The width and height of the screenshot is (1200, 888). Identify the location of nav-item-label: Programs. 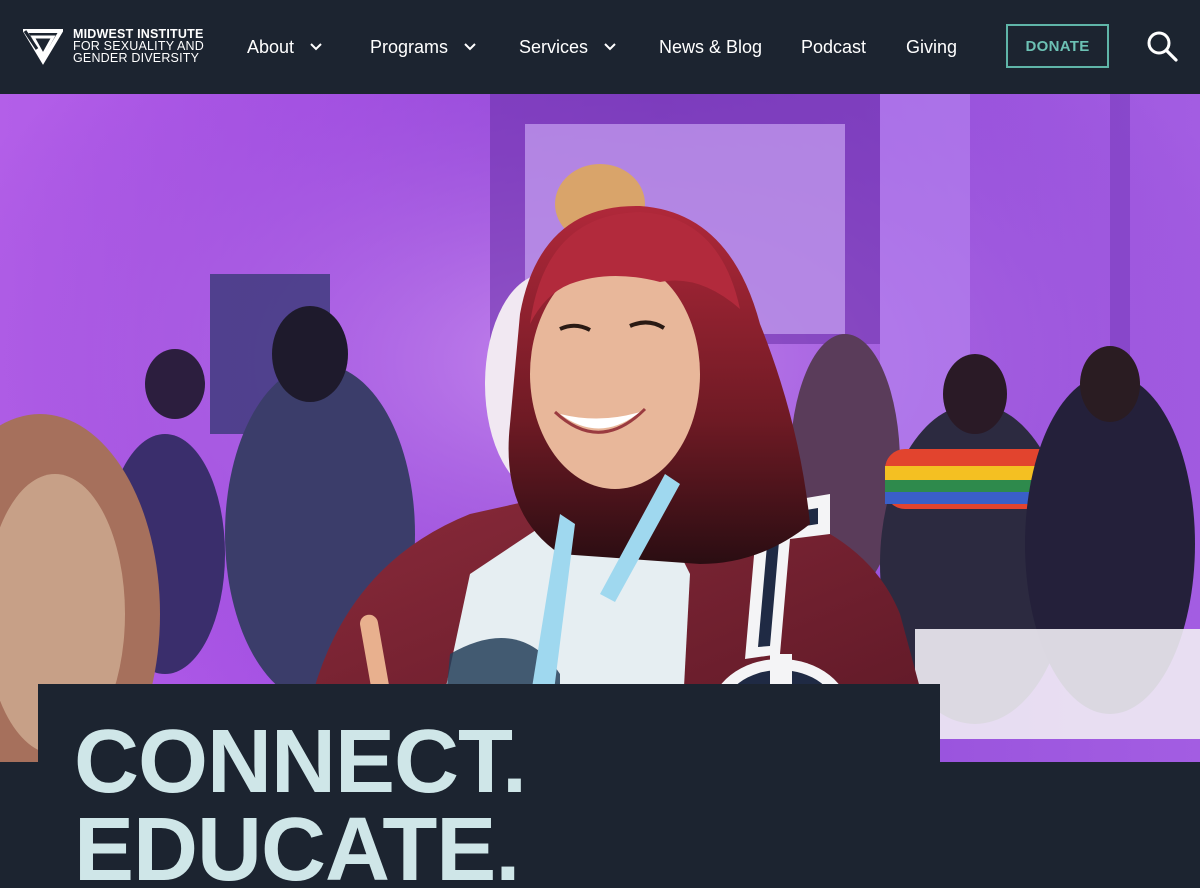
(409, 46).